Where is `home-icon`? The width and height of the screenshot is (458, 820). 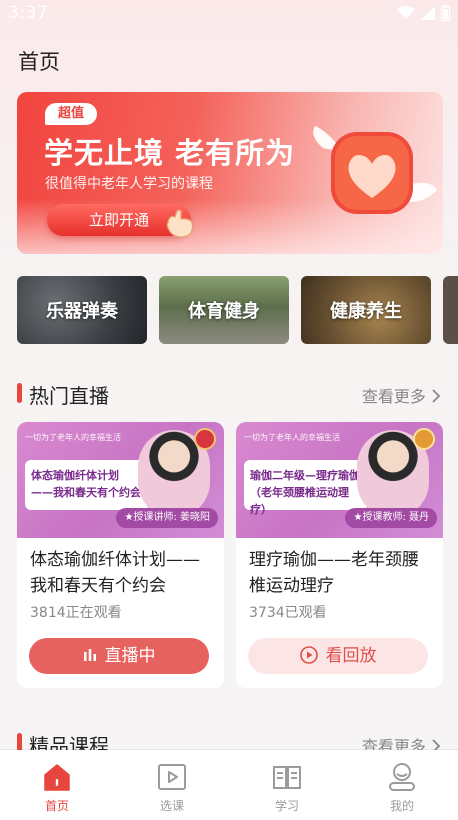
home-icon is located at coordinates (57, 777).